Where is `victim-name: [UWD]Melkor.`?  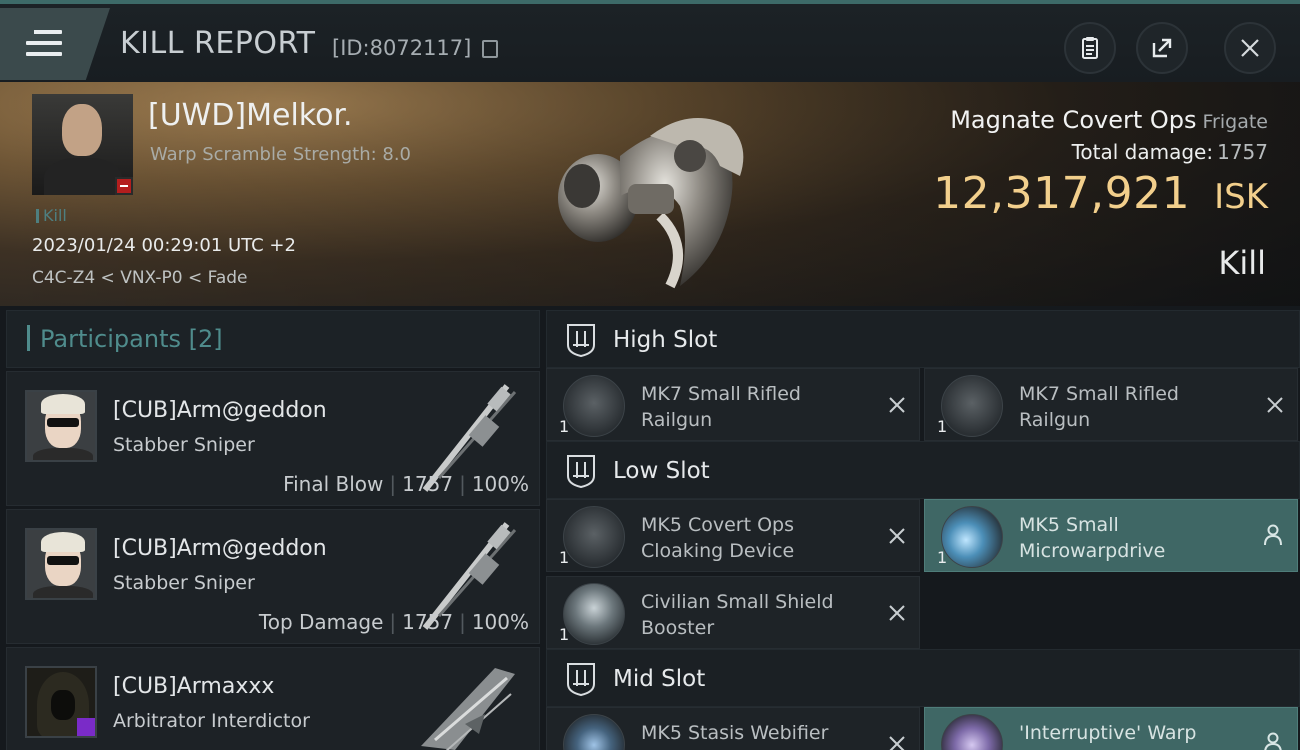 victim-name: [UWD]Melkor. is located at coordinates (250, 115).